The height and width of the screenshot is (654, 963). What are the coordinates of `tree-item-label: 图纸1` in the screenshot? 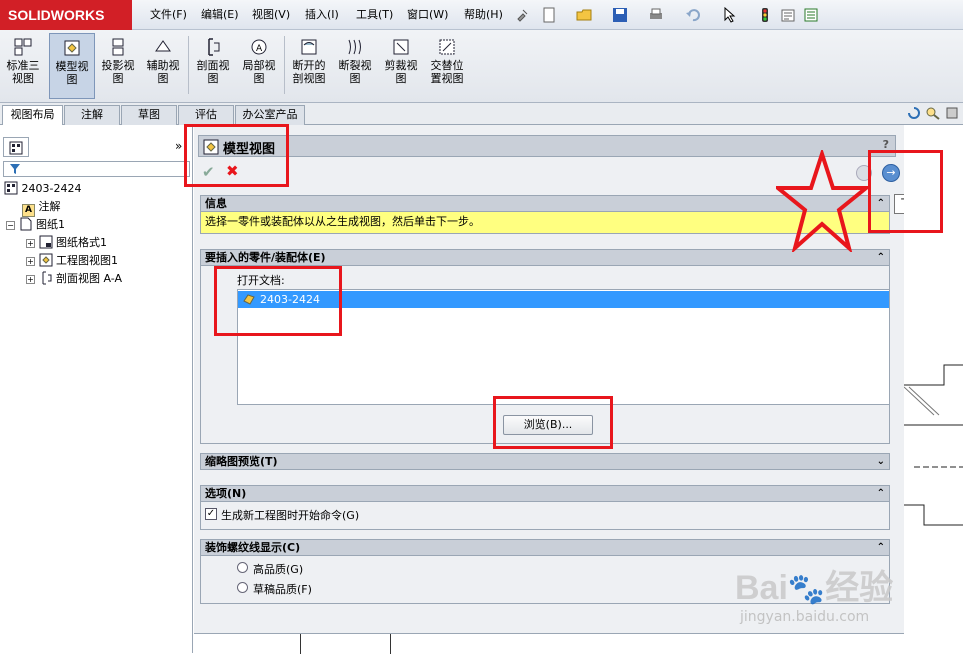 It's located at (50, 224).